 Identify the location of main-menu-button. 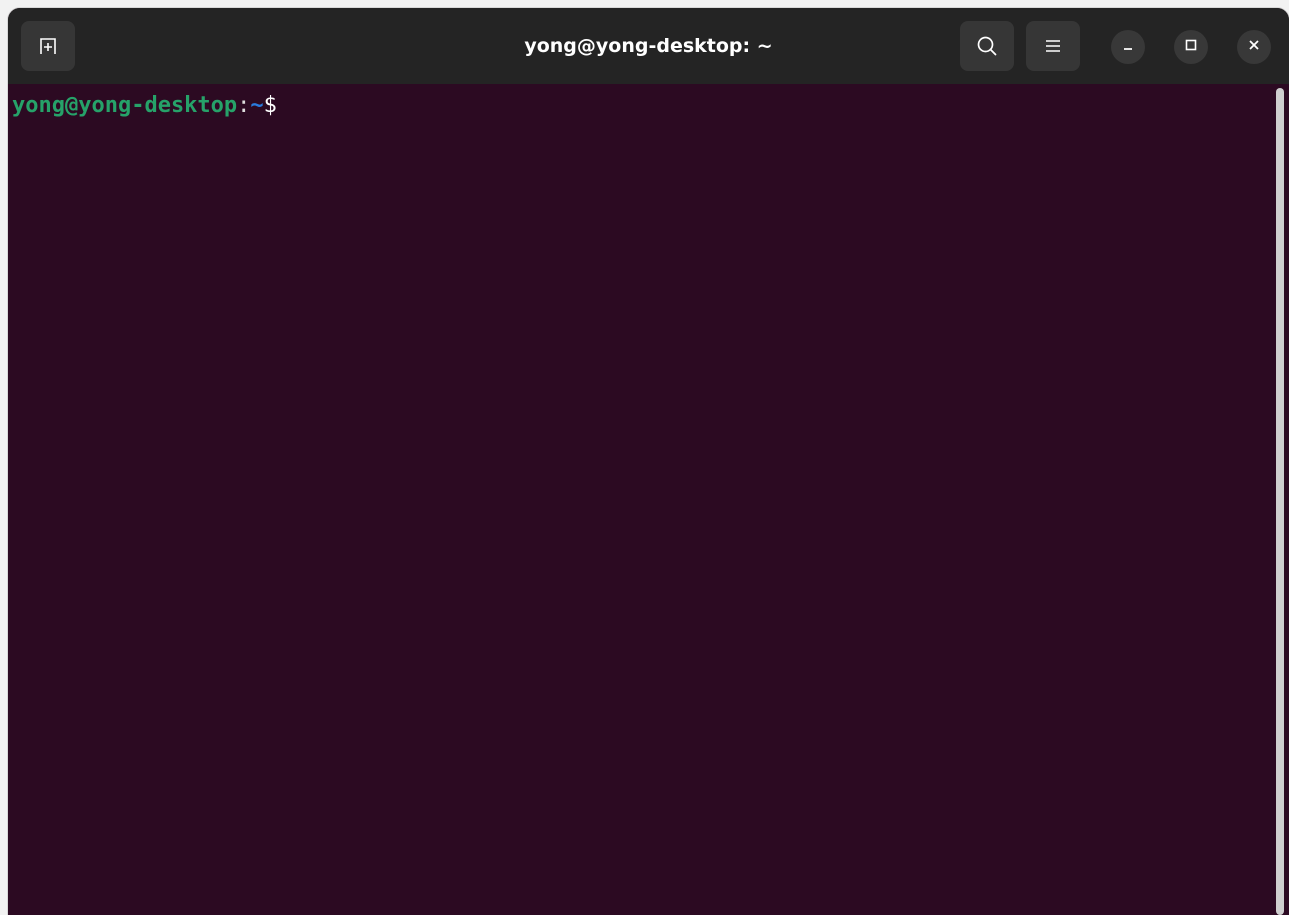
(1053, 46).